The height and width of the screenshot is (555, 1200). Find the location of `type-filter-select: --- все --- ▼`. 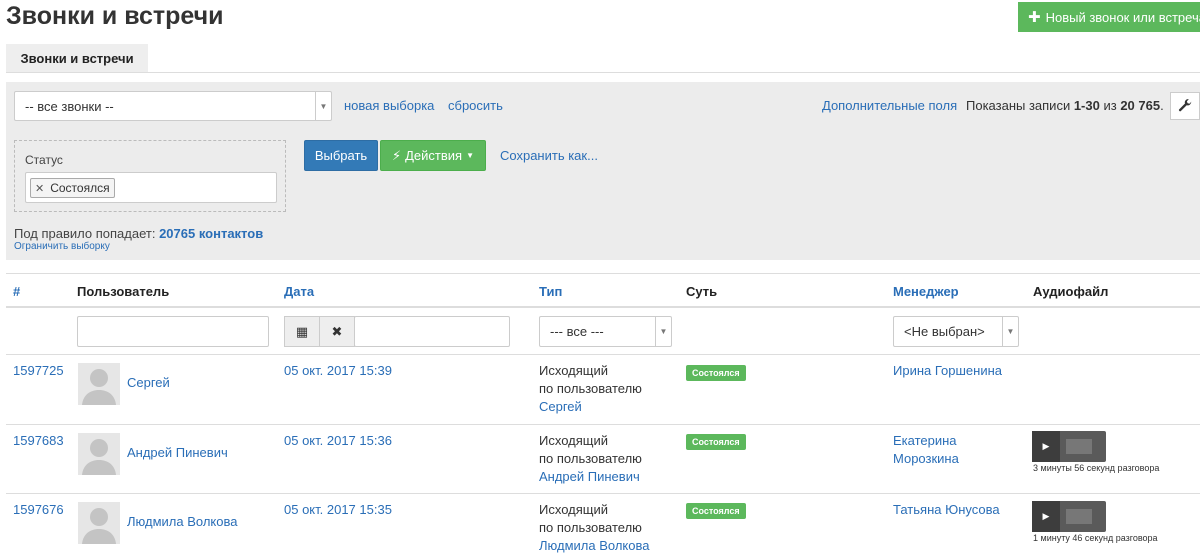

type-filter-select: --- все --- ▼ is located at coordinates (605, 331).